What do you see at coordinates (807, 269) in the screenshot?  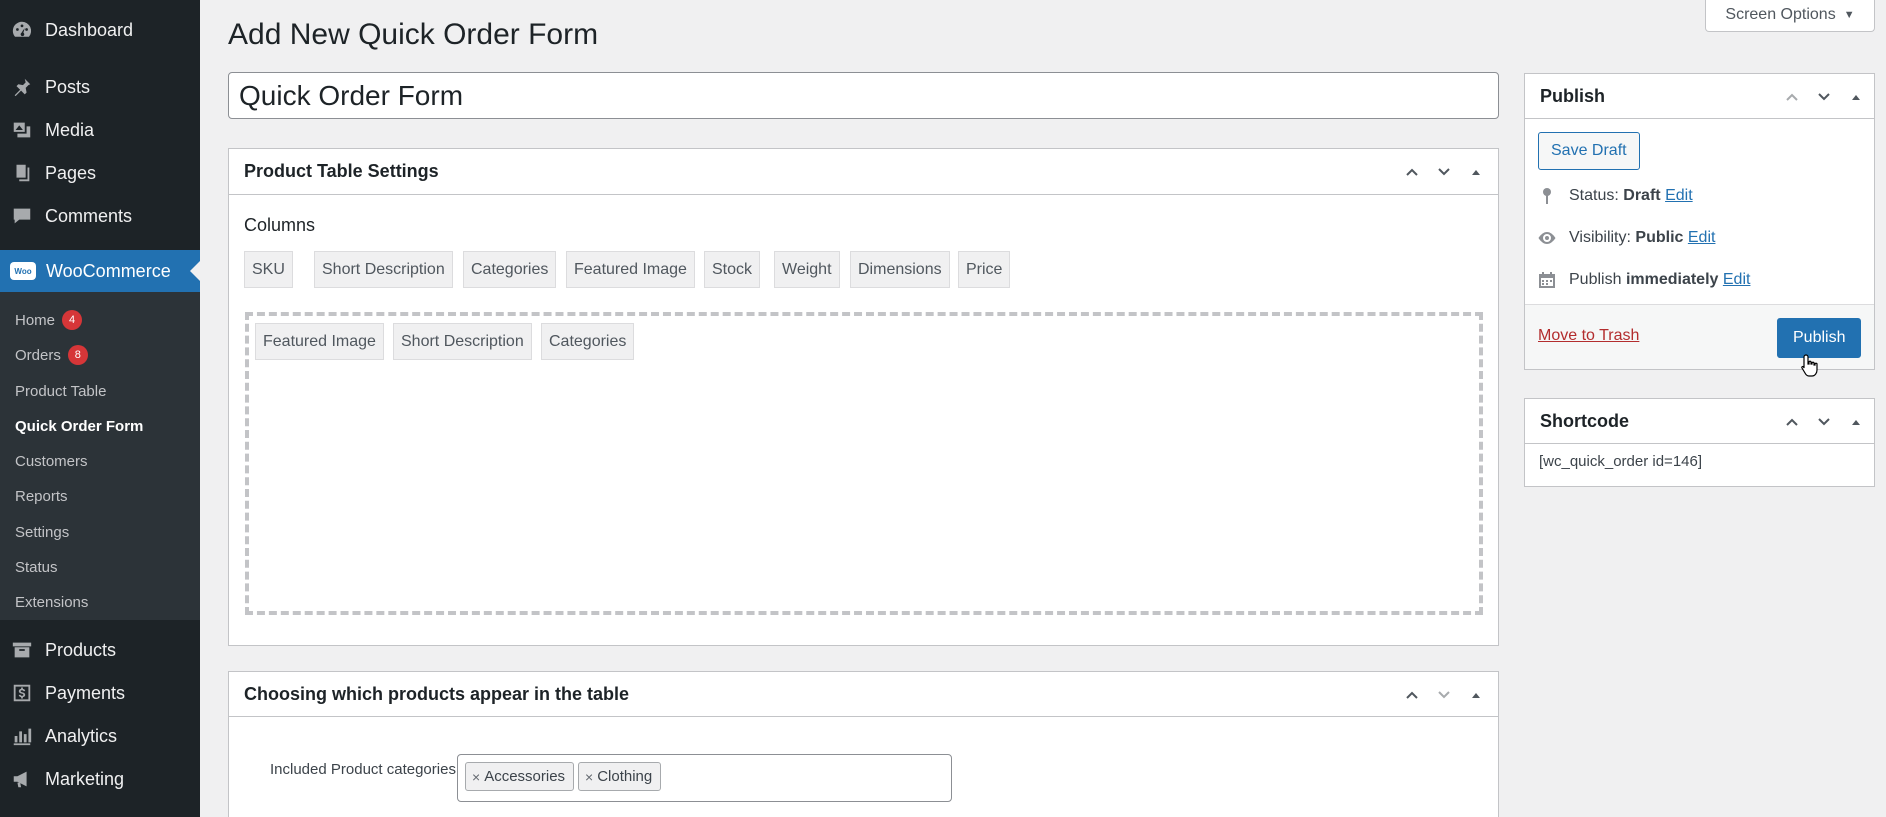 I see `available-column-tag: Weight` at bounding box center [807, 269].